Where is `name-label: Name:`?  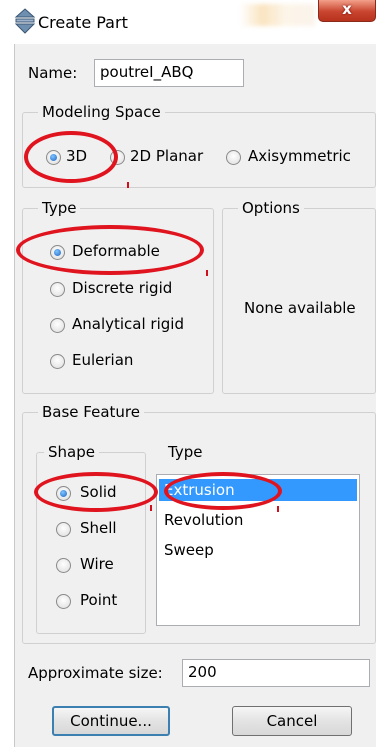 name-label: Name: is located at coordinates (53, 73).